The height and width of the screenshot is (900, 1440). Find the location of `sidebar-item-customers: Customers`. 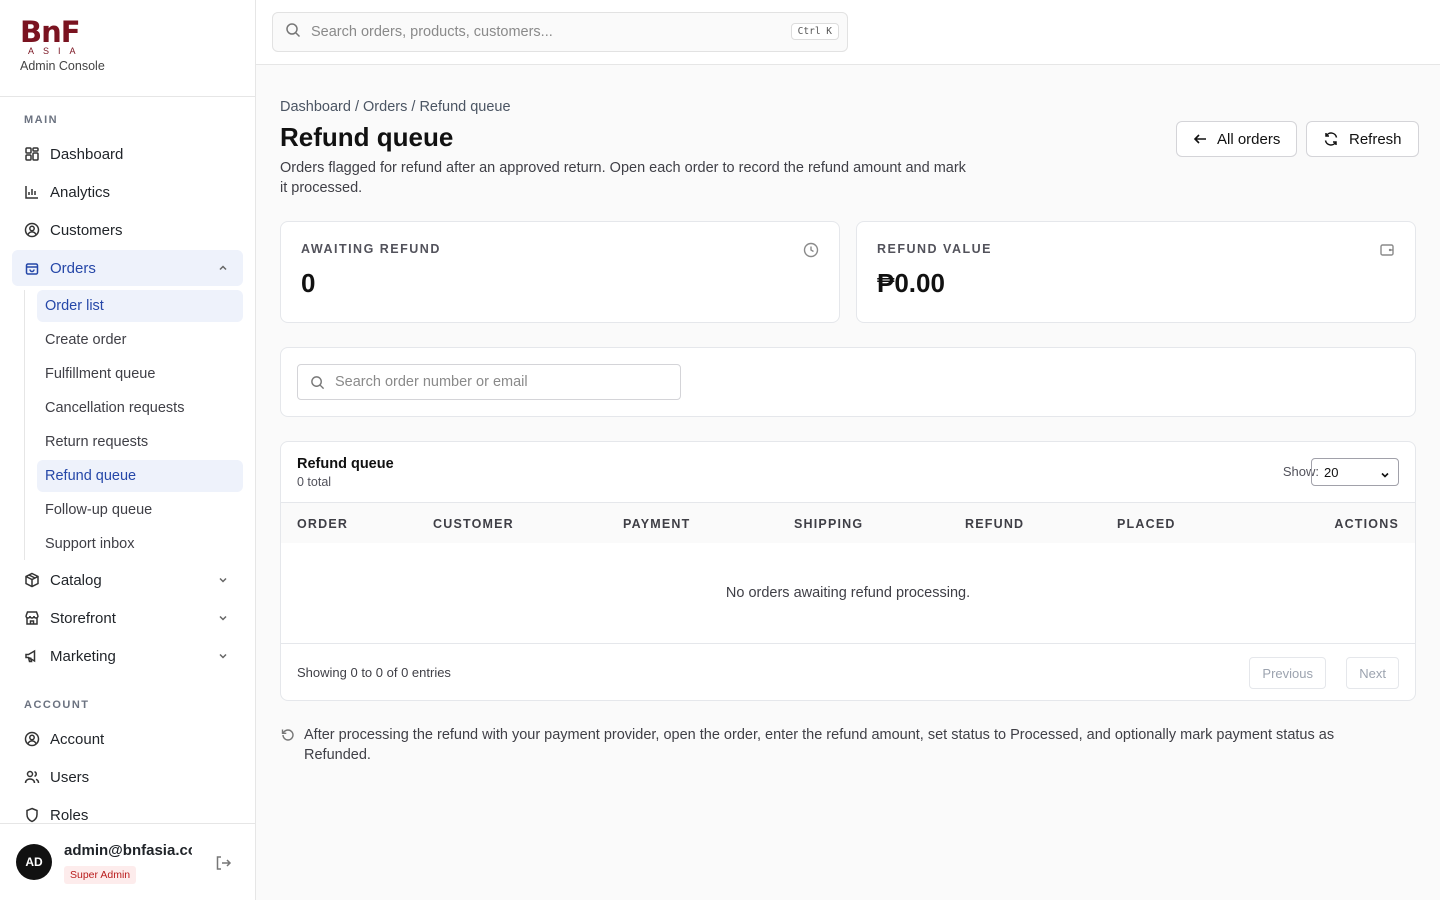

sidebar-item-customers: Customers is located at coordinates (127, 230).